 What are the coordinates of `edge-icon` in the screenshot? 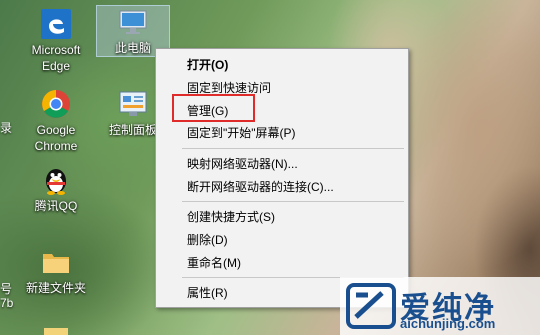 It's located at (56, 24).